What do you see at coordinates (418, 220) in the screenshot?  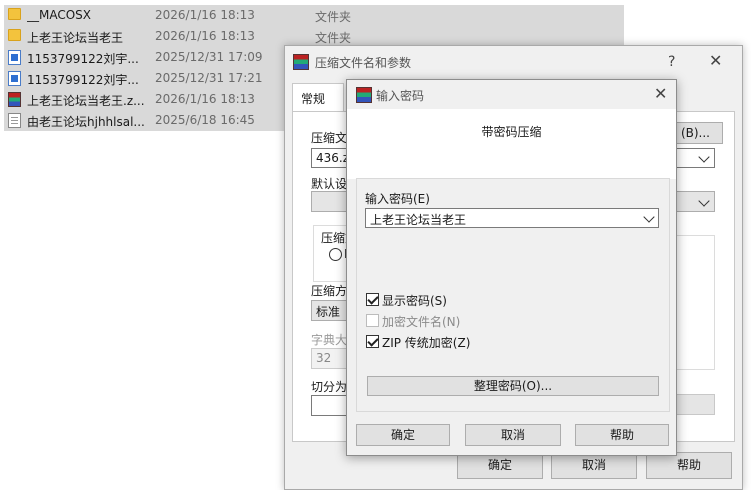 I see `password-value: 上老王论坛当老王` at bounding box center [418, 220].